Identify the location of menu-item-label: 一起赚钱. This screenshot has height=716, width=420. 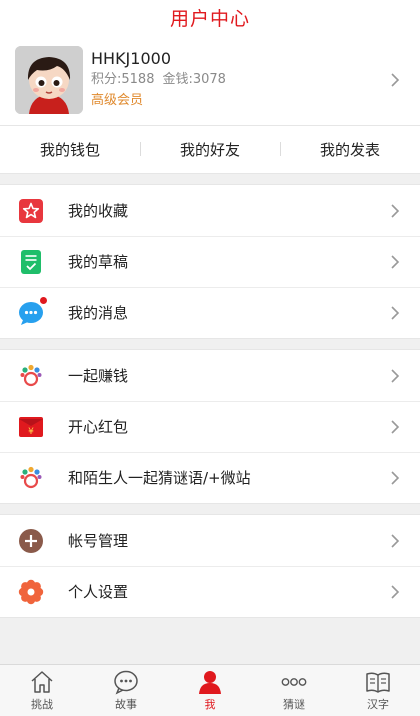
(98, 376).